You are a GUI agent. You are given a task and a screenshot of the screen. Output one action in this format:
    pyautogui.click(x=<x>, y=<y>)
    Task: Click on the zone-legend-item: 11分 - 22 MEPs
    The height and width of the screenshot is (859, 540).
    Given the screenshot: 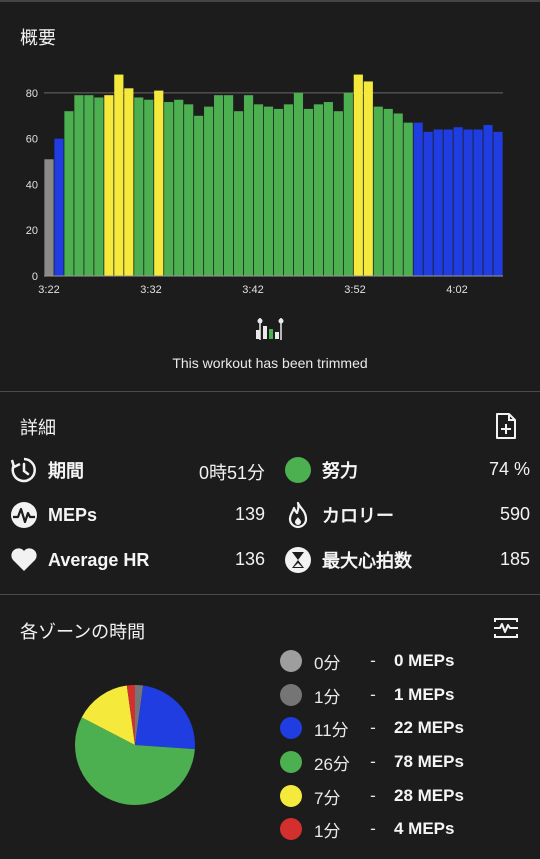 What is the action you would take?
    pyautogui.click(x=372, y=728)
    